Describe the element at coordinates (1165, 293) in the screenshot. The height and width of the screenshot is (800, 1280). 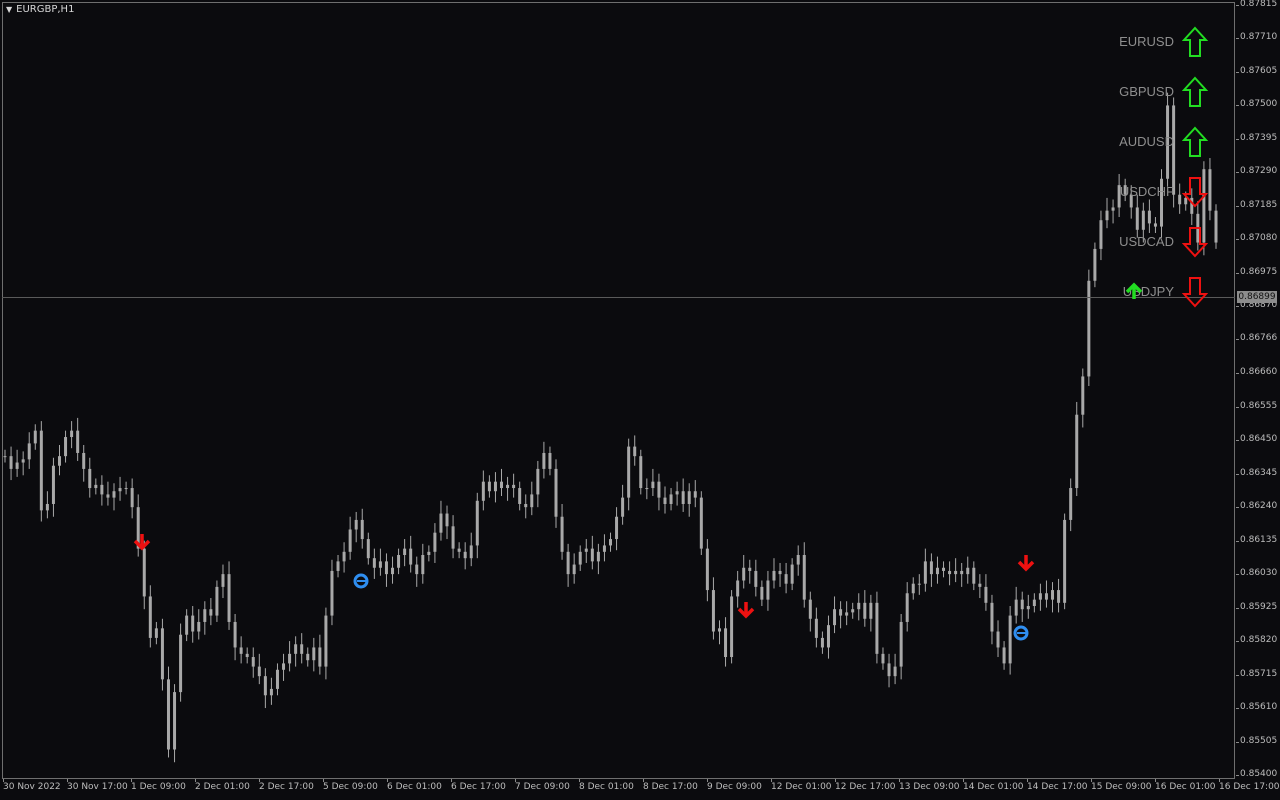
I see `dashboard-row: USDJPY` at that location.